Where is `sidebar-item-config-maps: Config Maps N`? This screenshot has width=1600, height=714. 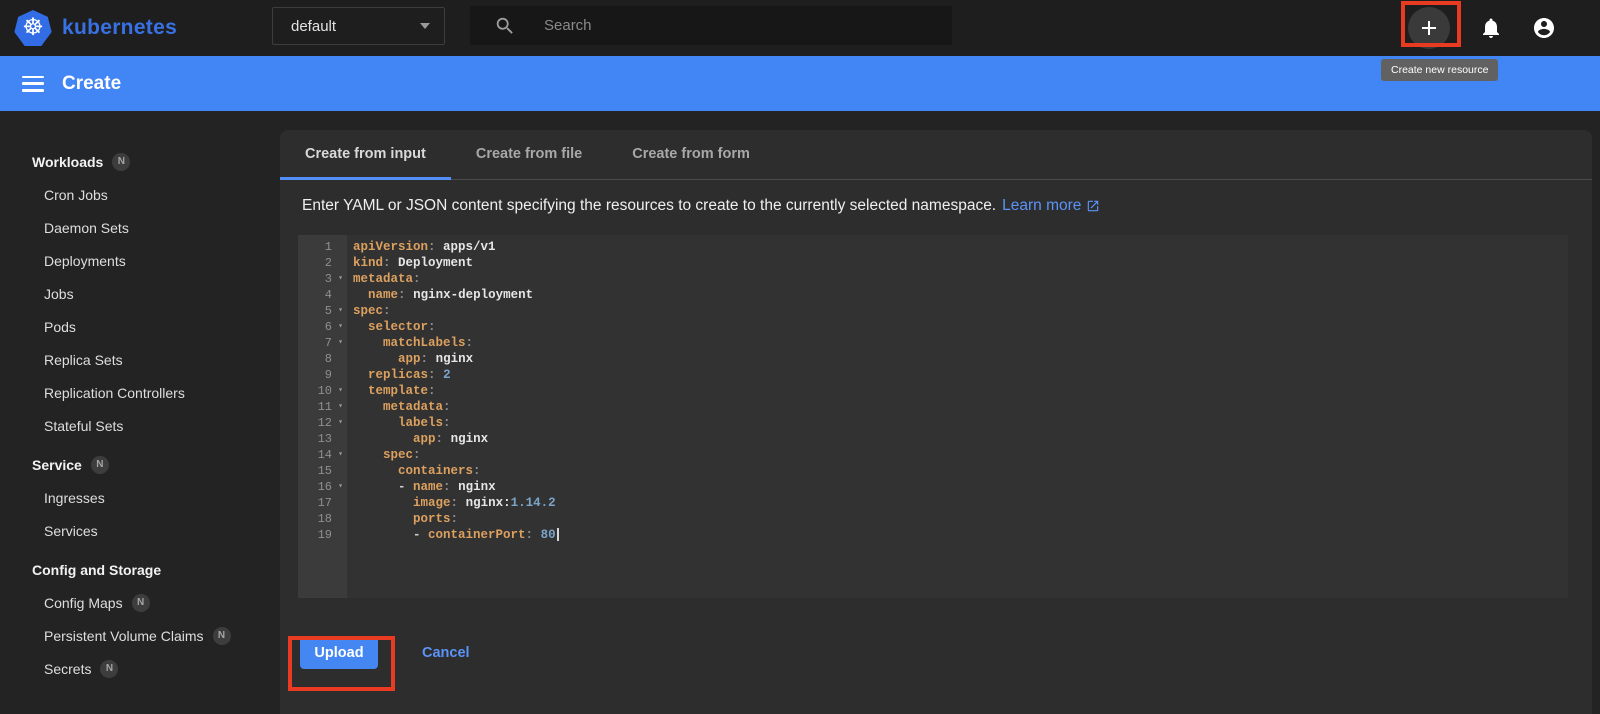 sidebar-item-config-maps: Config Maps N is located at coordinates (140, 602).